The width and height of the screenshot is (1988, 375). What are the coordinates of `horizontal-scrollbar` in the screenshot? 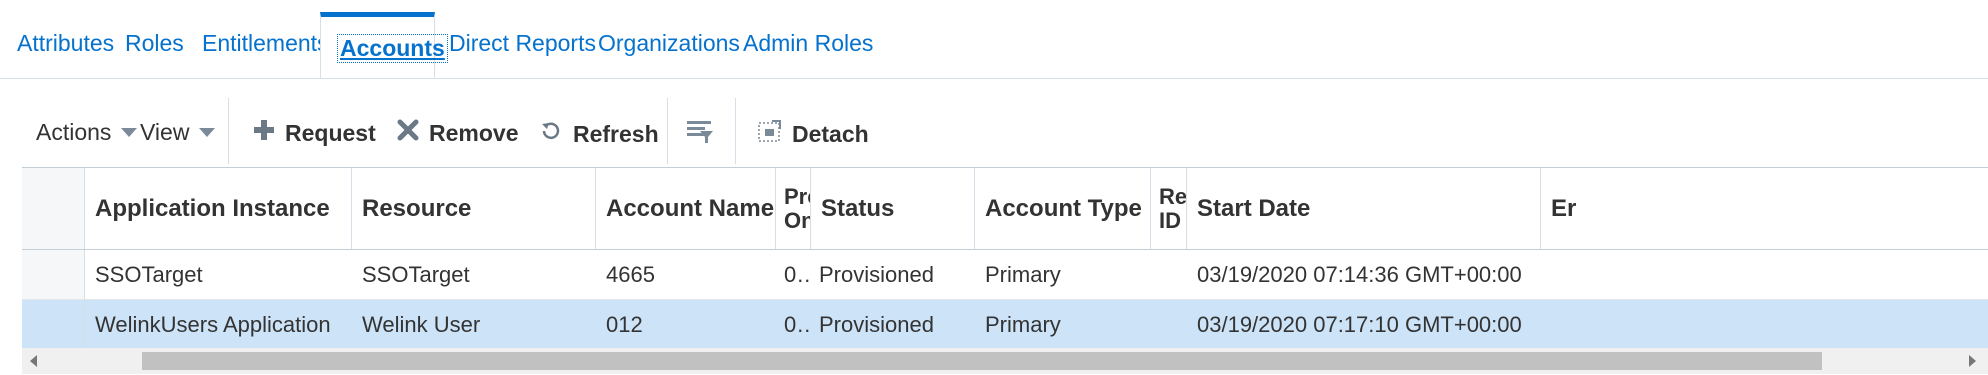 It's located at (1005, 361).